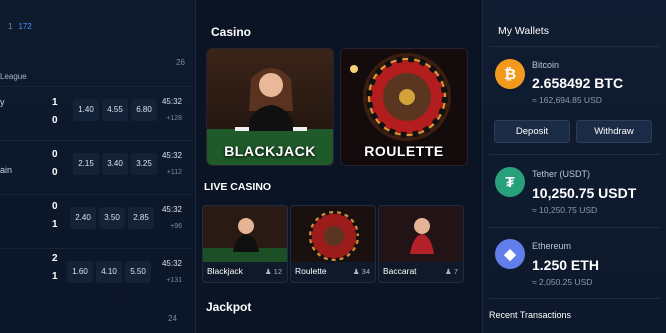 This screenshot has height=333, width=666. I want to click on odds-away-button: 3.25, so click(144, 164).